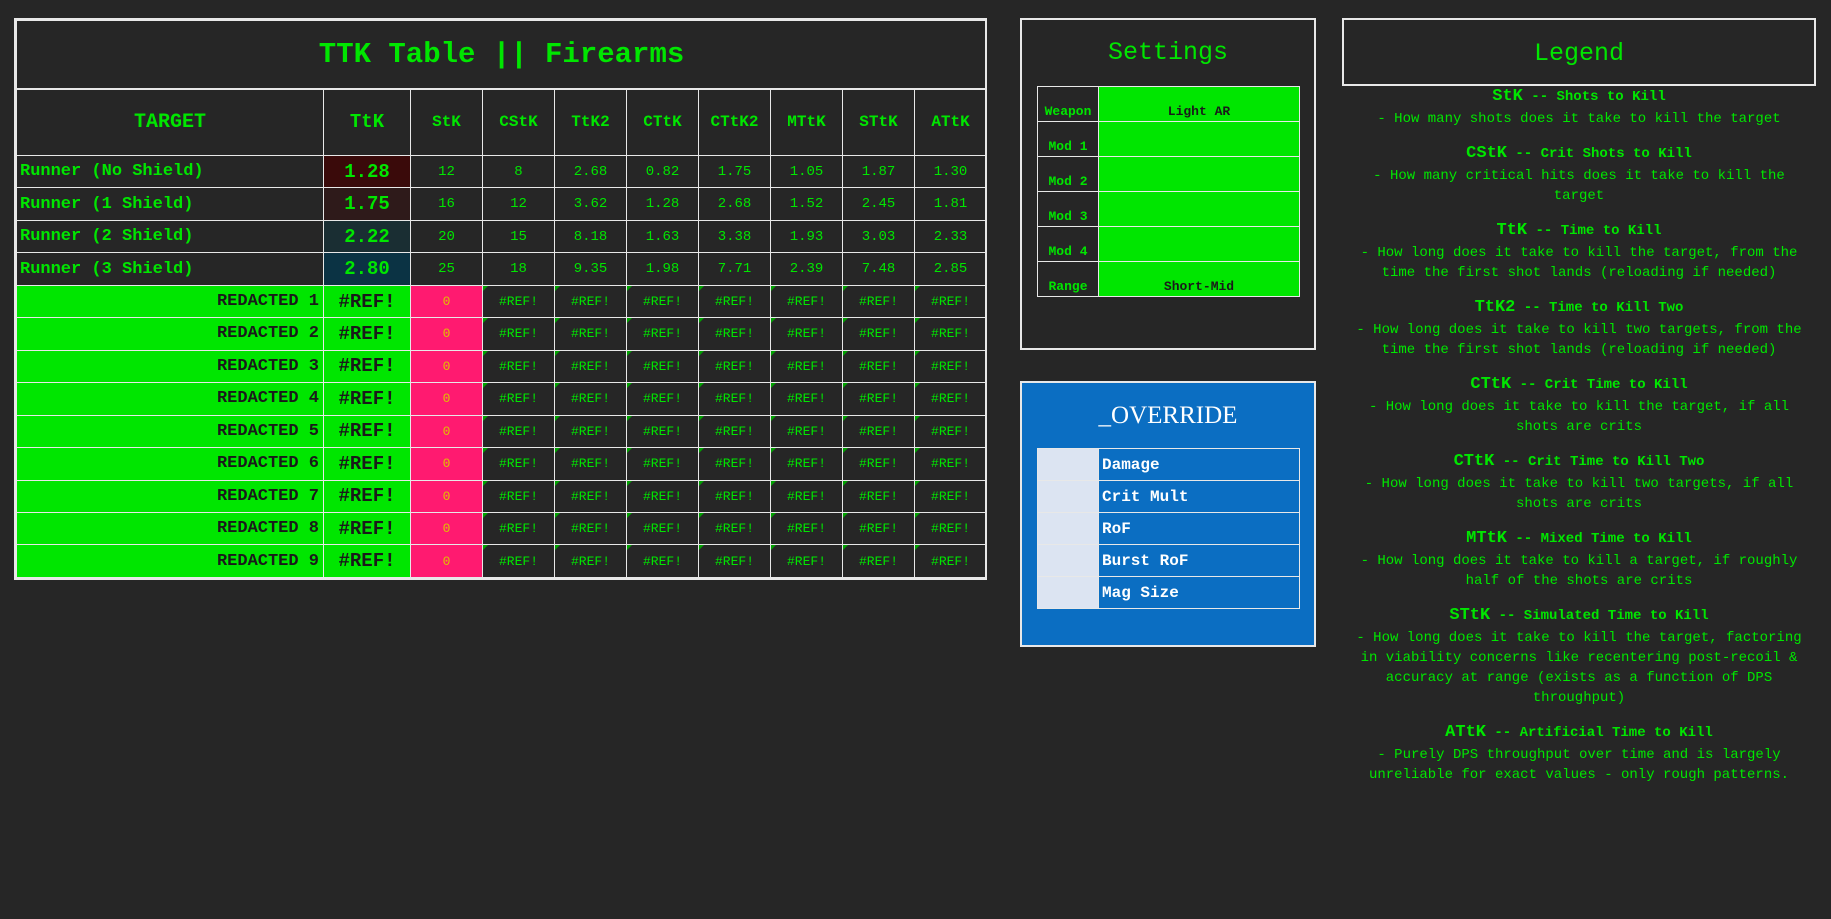 This screenshot has height=919, width=1831. What do you see at coordinates (590, 236) in the screenshot?
I see `stat-cell: 8.18` at bounding box center [590, 236].